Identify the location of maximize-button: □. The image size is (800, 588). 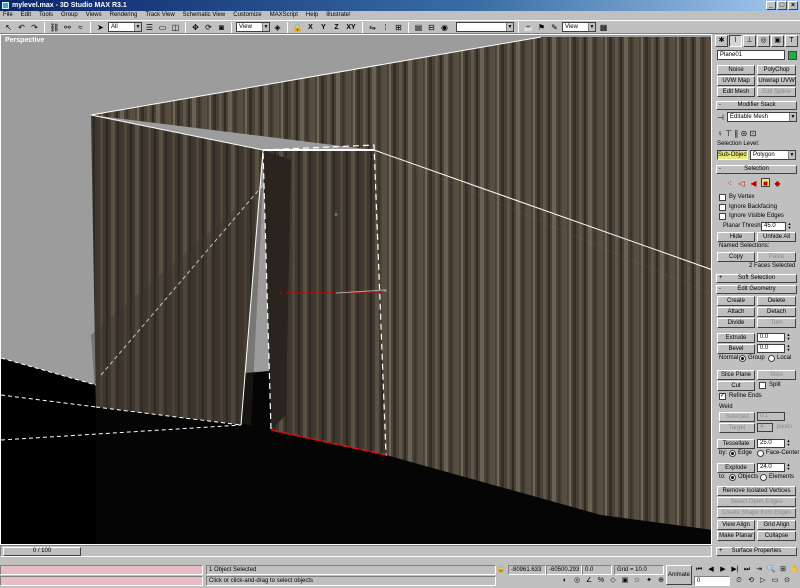
(782, 5).